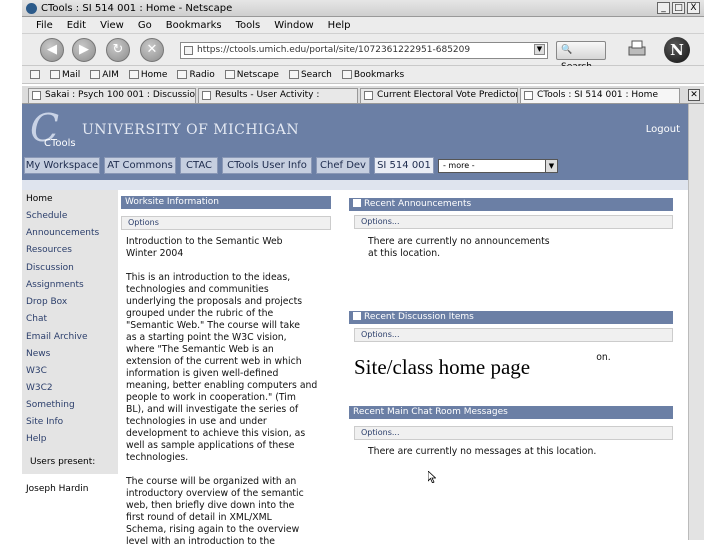  Describe the element at coordinates (214, 361) in the screenshot. I see `worksite-text-line: extension of the current web in which` at that location.